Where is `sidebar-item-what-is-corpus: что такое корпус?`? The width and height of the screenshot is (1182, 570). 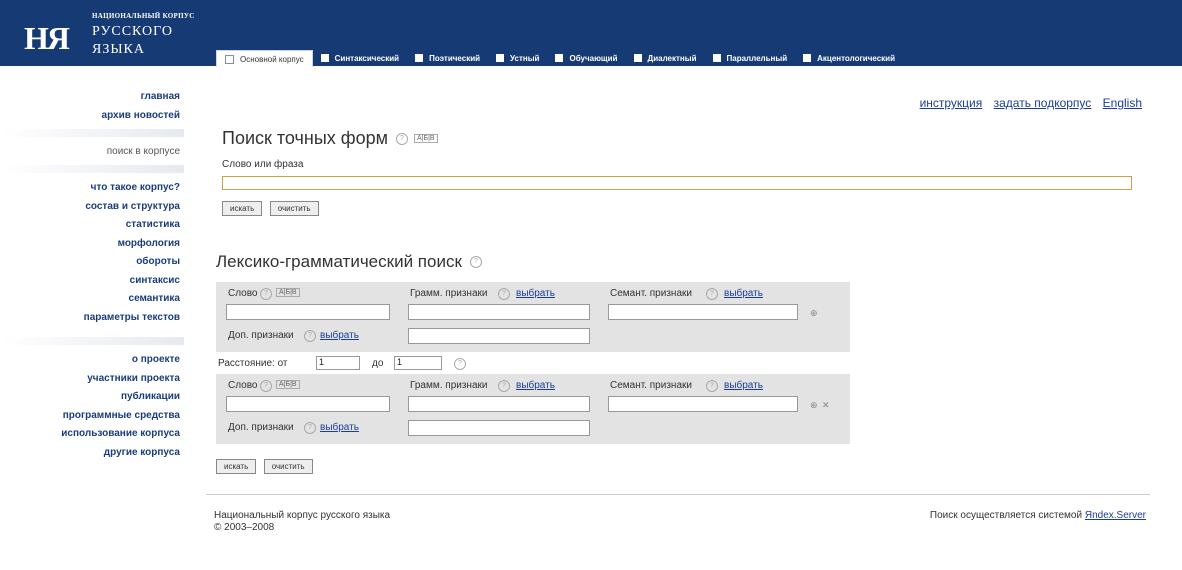
sidebar-item-what-is-corpus: что такое корпус? is located at coordinates (90, 188).